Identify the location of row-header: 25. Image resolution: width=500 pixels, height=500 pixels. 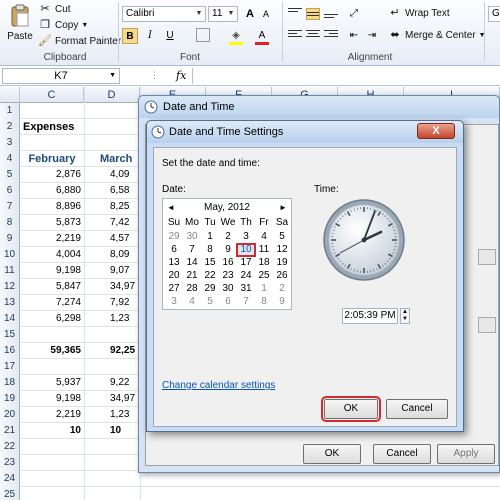
(10, 493).